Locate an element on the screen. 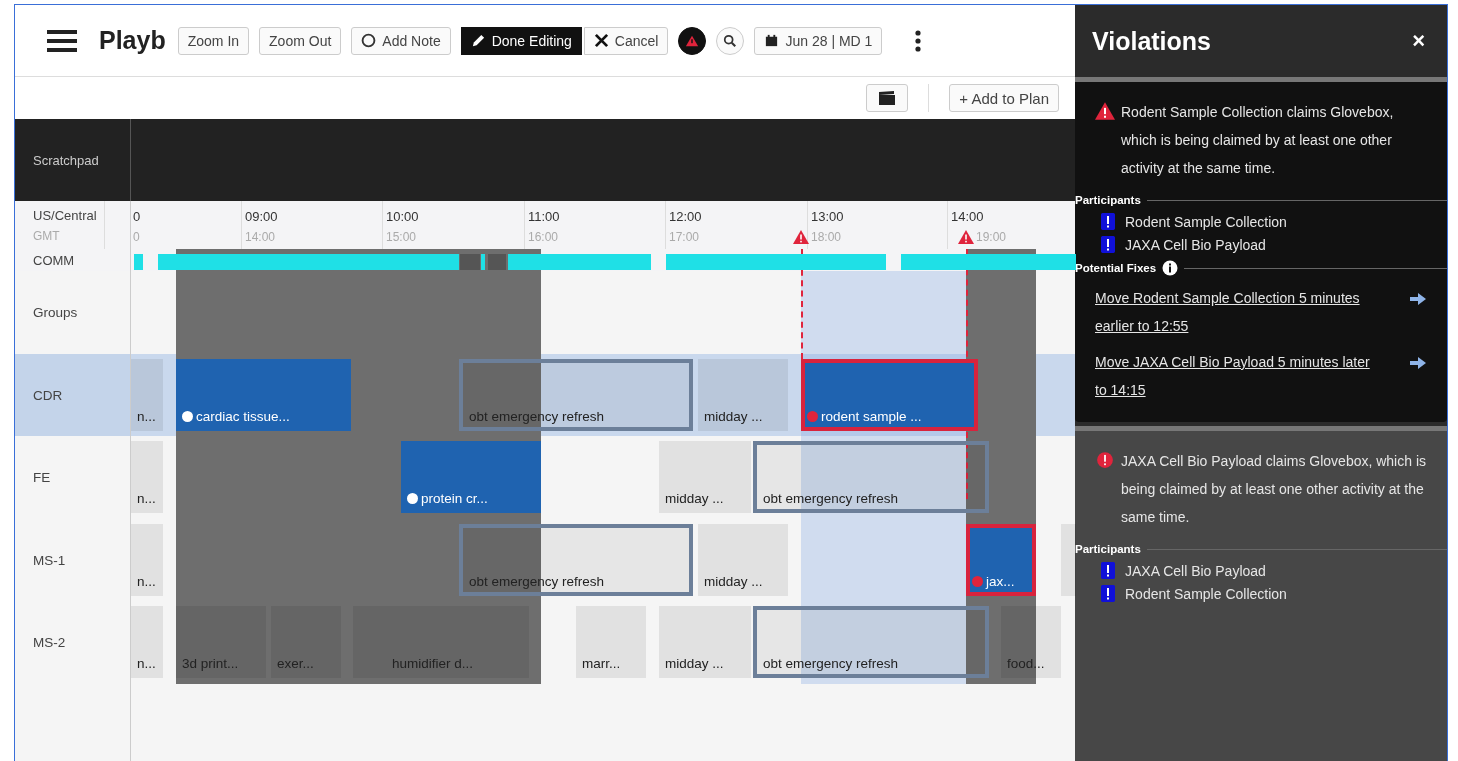  toolbar-button: Zoom Out is located at coordinates (300, 40).